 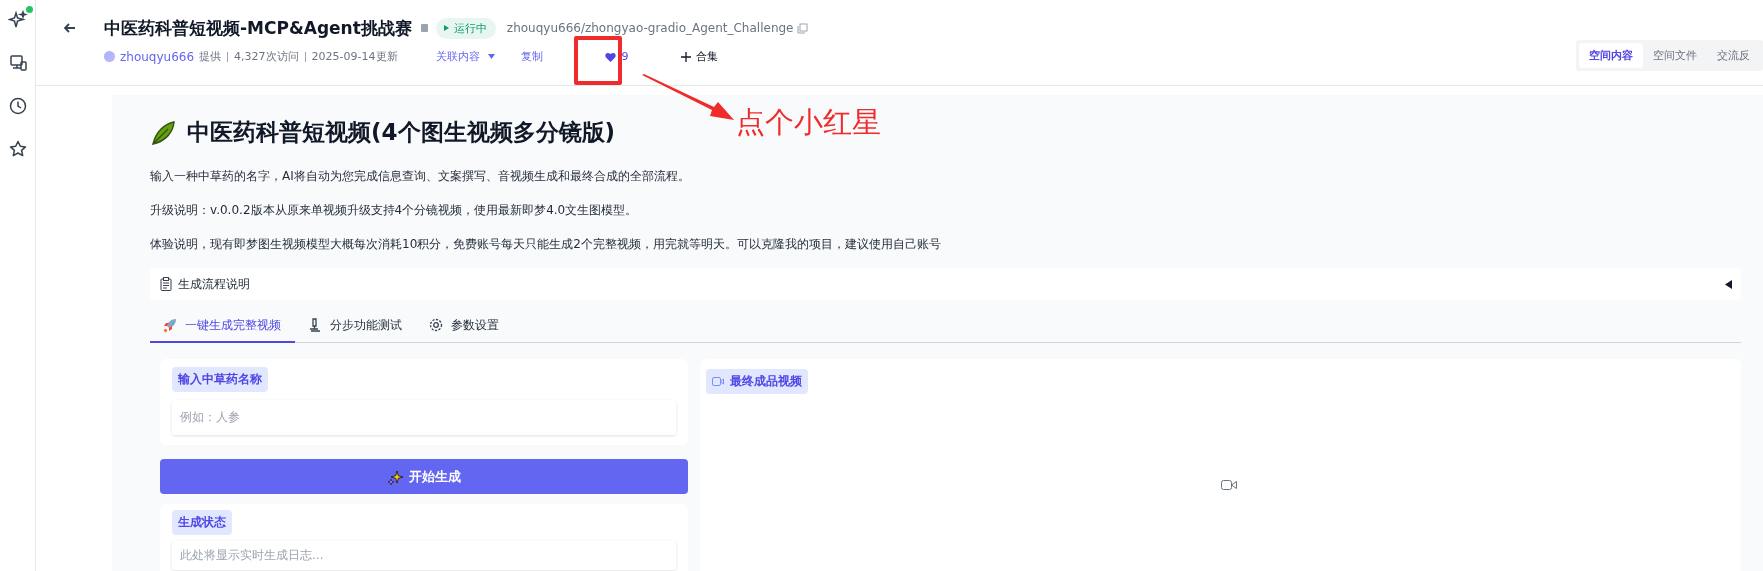 I want to click on status-badge: 运行中, so click(x=465, y=28).